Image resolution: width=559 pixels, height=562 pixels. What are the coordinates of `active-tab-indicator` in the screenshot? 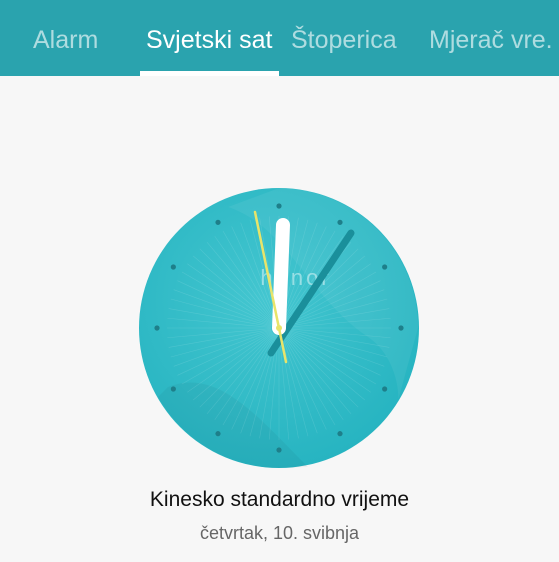 It's located at (209, 73).